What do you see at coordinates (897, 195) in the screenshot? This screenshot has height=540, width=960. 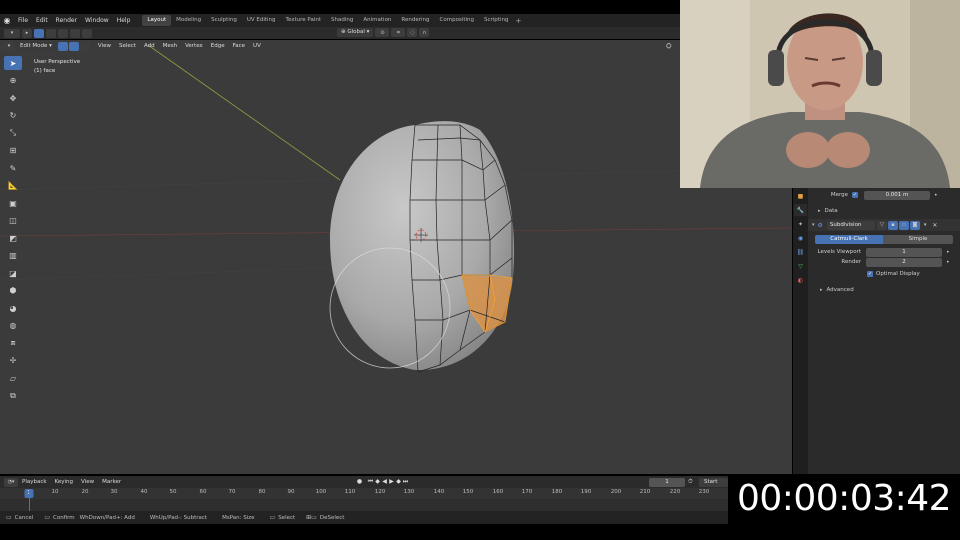 I see `merge-value-field: 0.001 m` at bounding box center [897, 195].